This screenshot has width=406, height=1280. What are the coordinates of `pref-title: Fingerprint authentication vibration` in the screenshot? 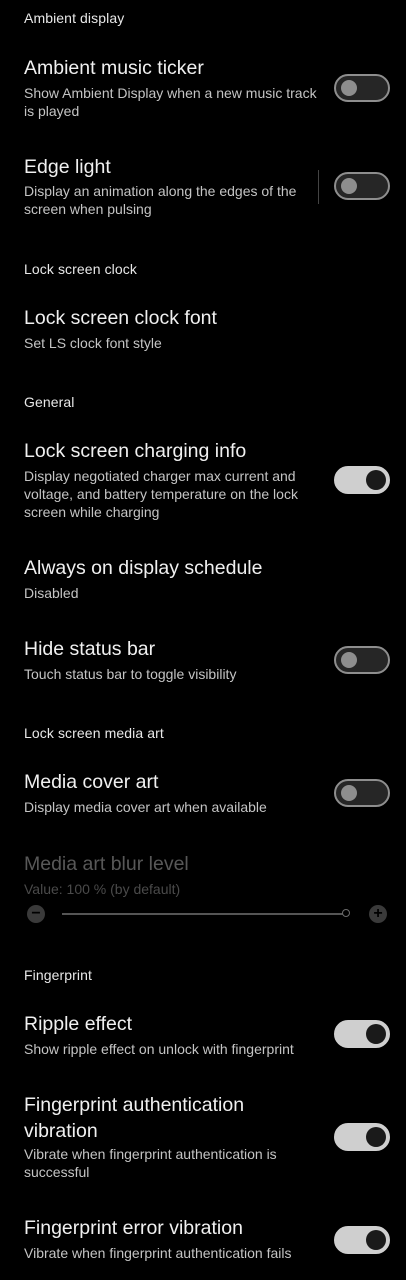 It's located at (134, 1118).